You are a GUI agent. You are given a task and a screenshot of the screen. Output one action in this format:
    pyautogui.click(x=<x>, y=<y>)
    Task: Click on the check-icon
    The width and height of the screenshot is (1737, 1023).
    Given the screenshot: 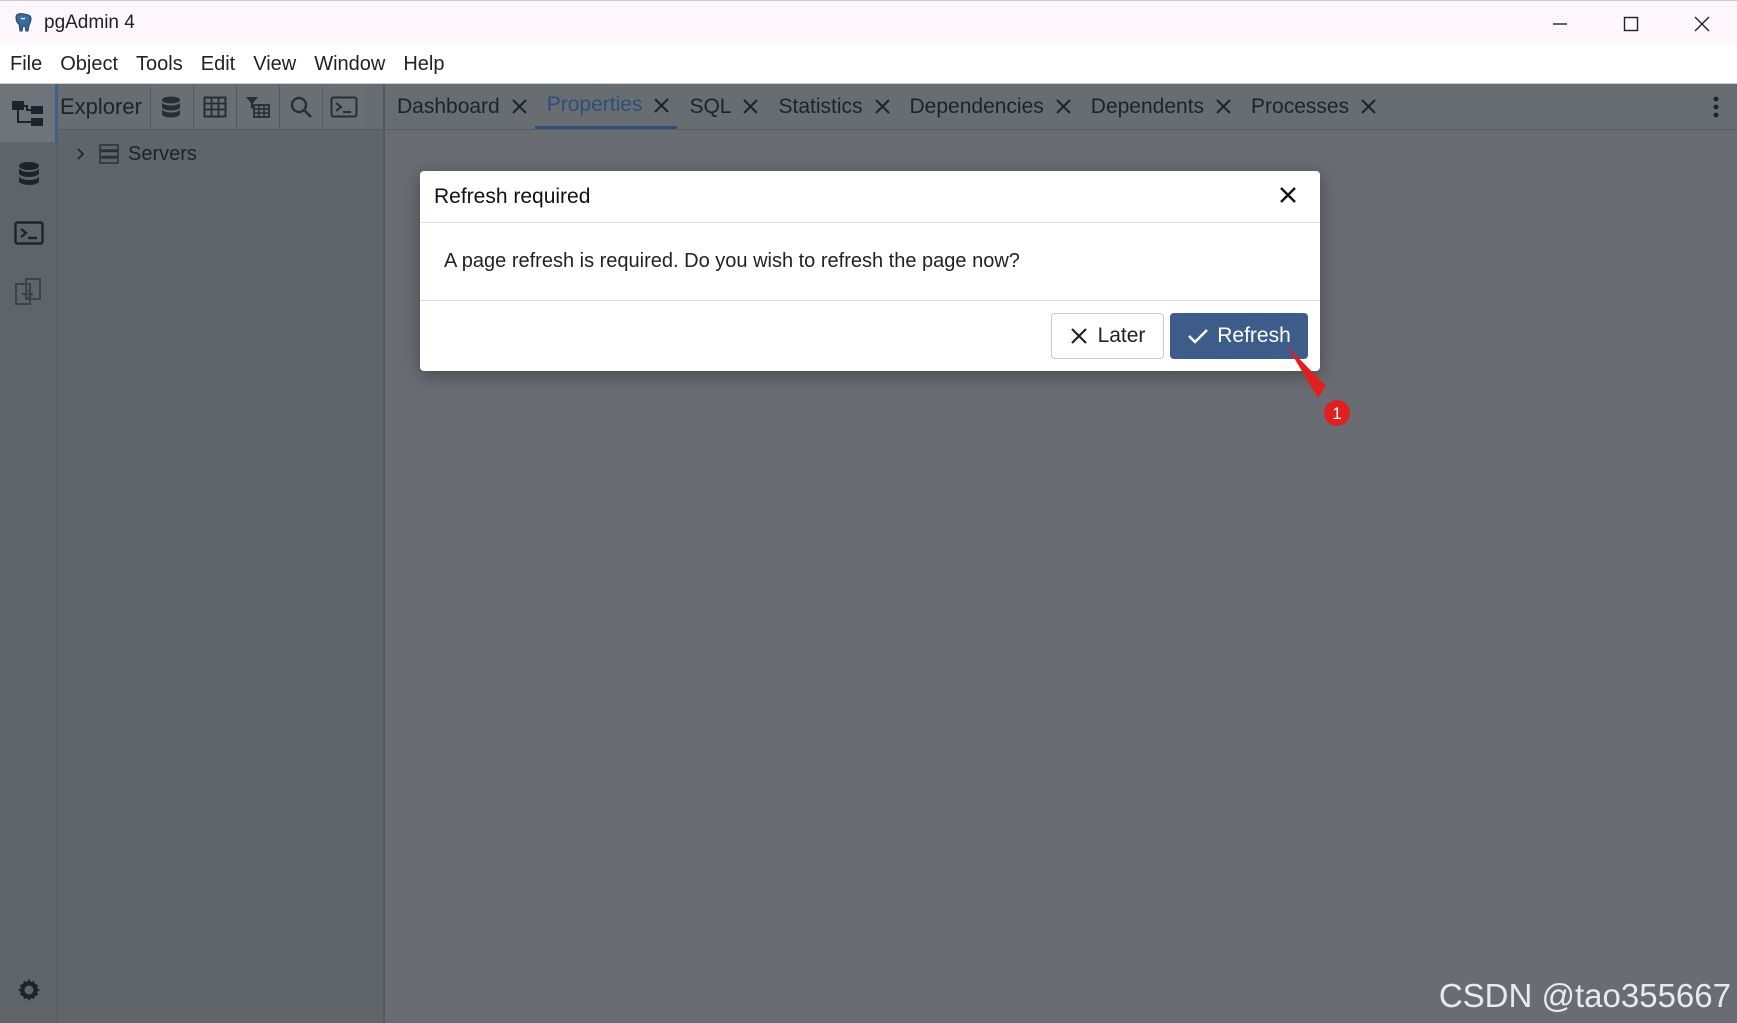 What is the action you would take?
    pyautogui.click(x=1198, y=336)
    